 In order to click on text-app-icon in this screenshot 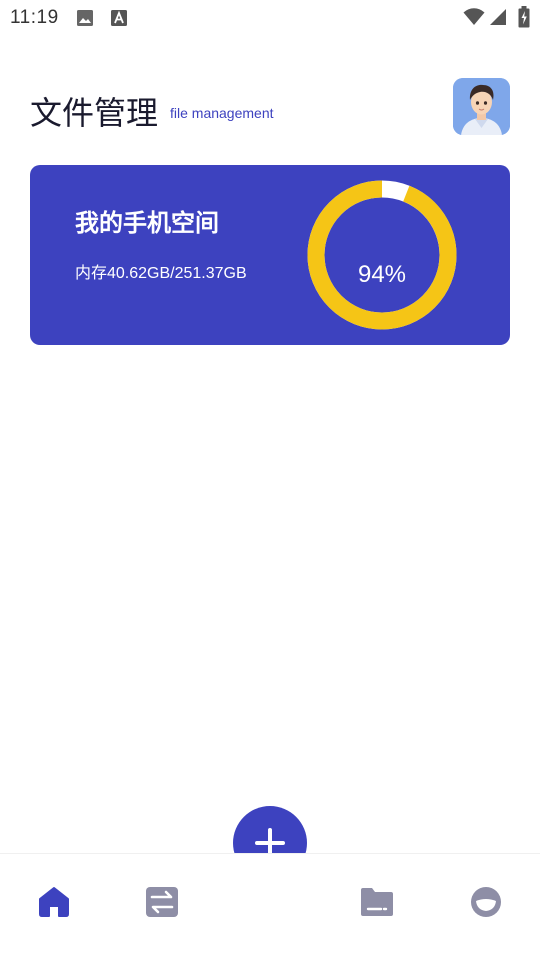, I will do `click(119, 20)`.